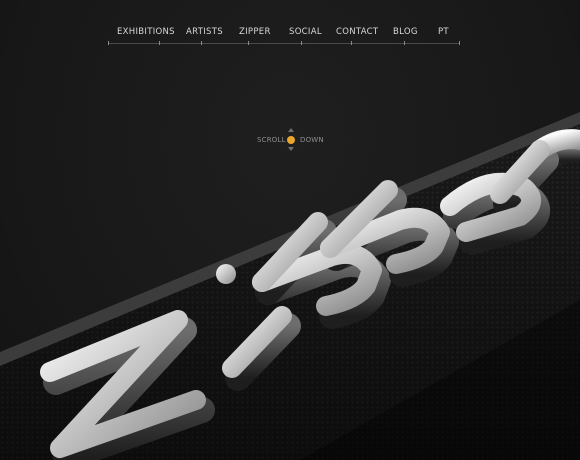 This screenshot has width=580, height=460. I want to click on nav-exhibitions: EXHIBITIONS, so click(146, 32).